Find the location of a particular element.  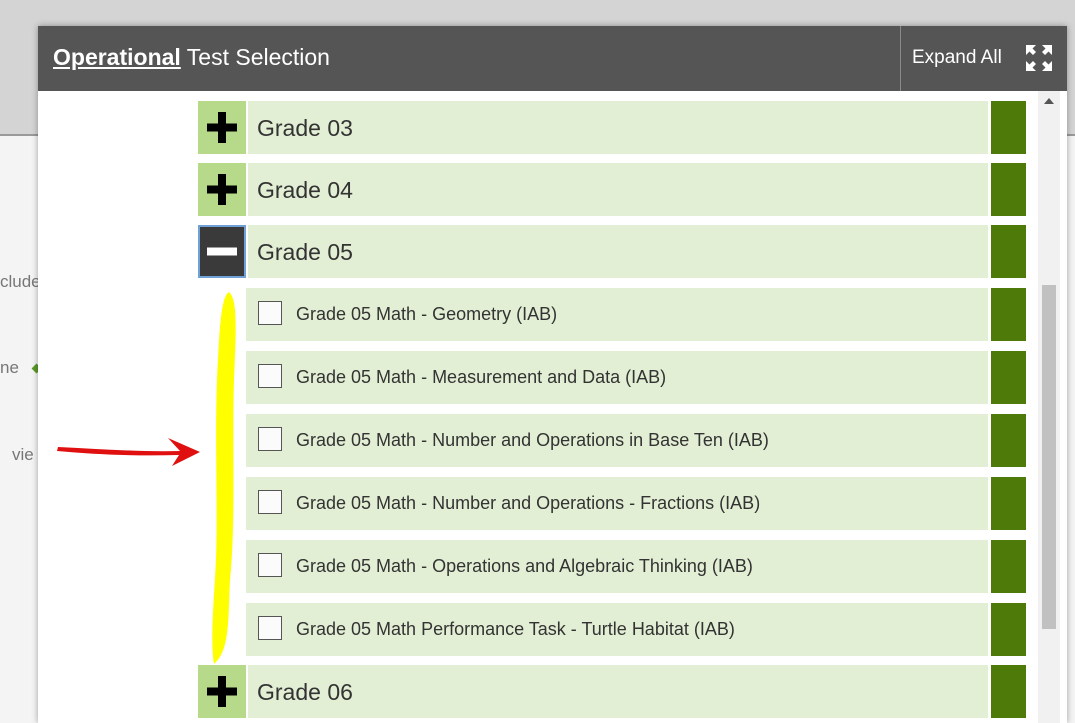

grade-04-row: Grade 04 is located at coordinates (612, 189).